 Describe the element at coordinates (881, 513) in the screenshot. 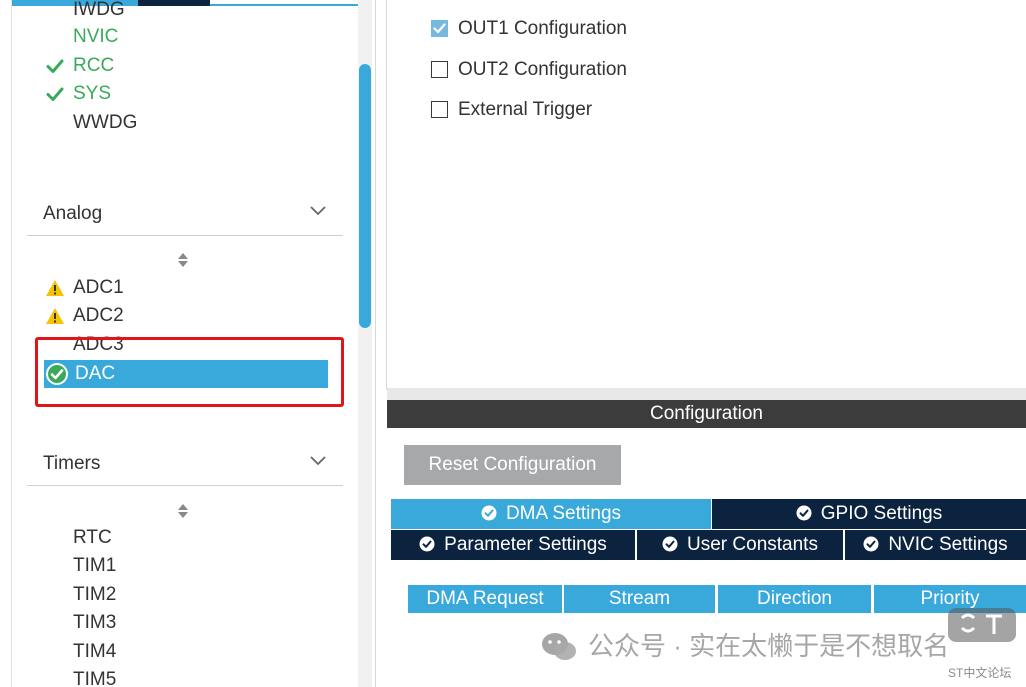

I see `tab-label: GPIO Settings` at that location.